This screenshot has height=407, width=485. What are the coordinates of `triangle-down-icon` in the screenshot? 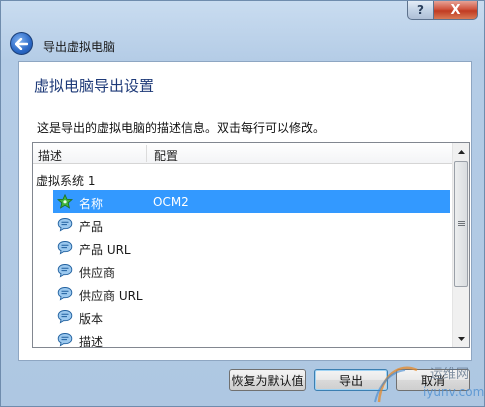 It's located at (461, 338).